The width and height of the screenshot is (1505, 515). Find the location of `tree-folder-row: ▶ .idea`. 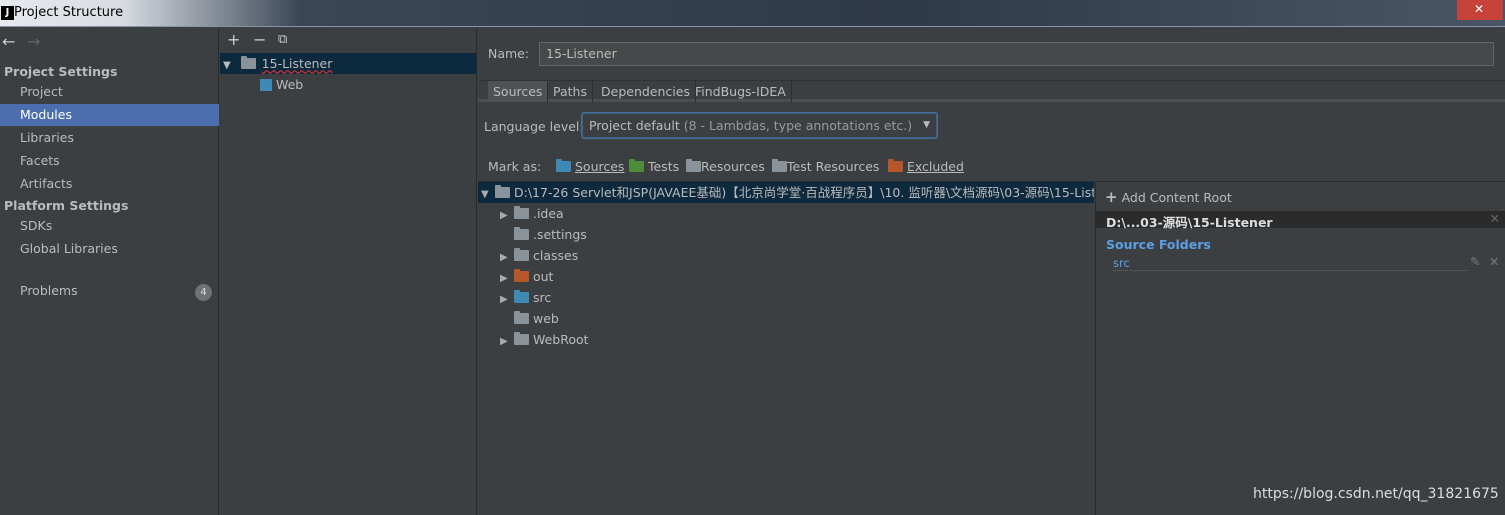

tree-folder-row: ▶ .idea is located at coordinates (786, 213).